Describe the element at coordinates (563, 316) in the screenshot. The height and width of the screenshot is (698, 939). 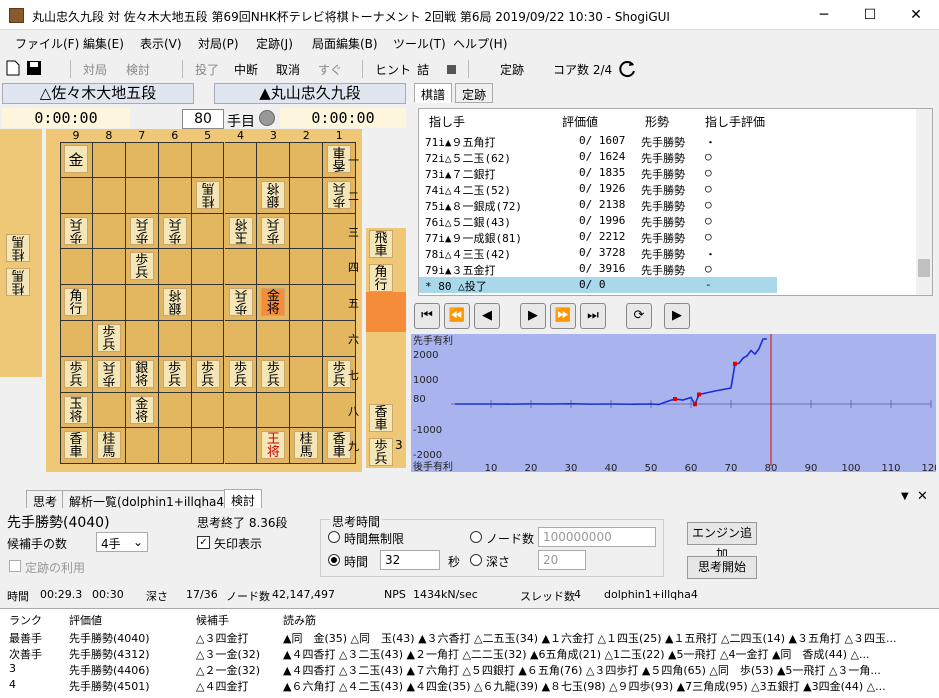
I see `forward-ten-icon: ⏩` at that location.